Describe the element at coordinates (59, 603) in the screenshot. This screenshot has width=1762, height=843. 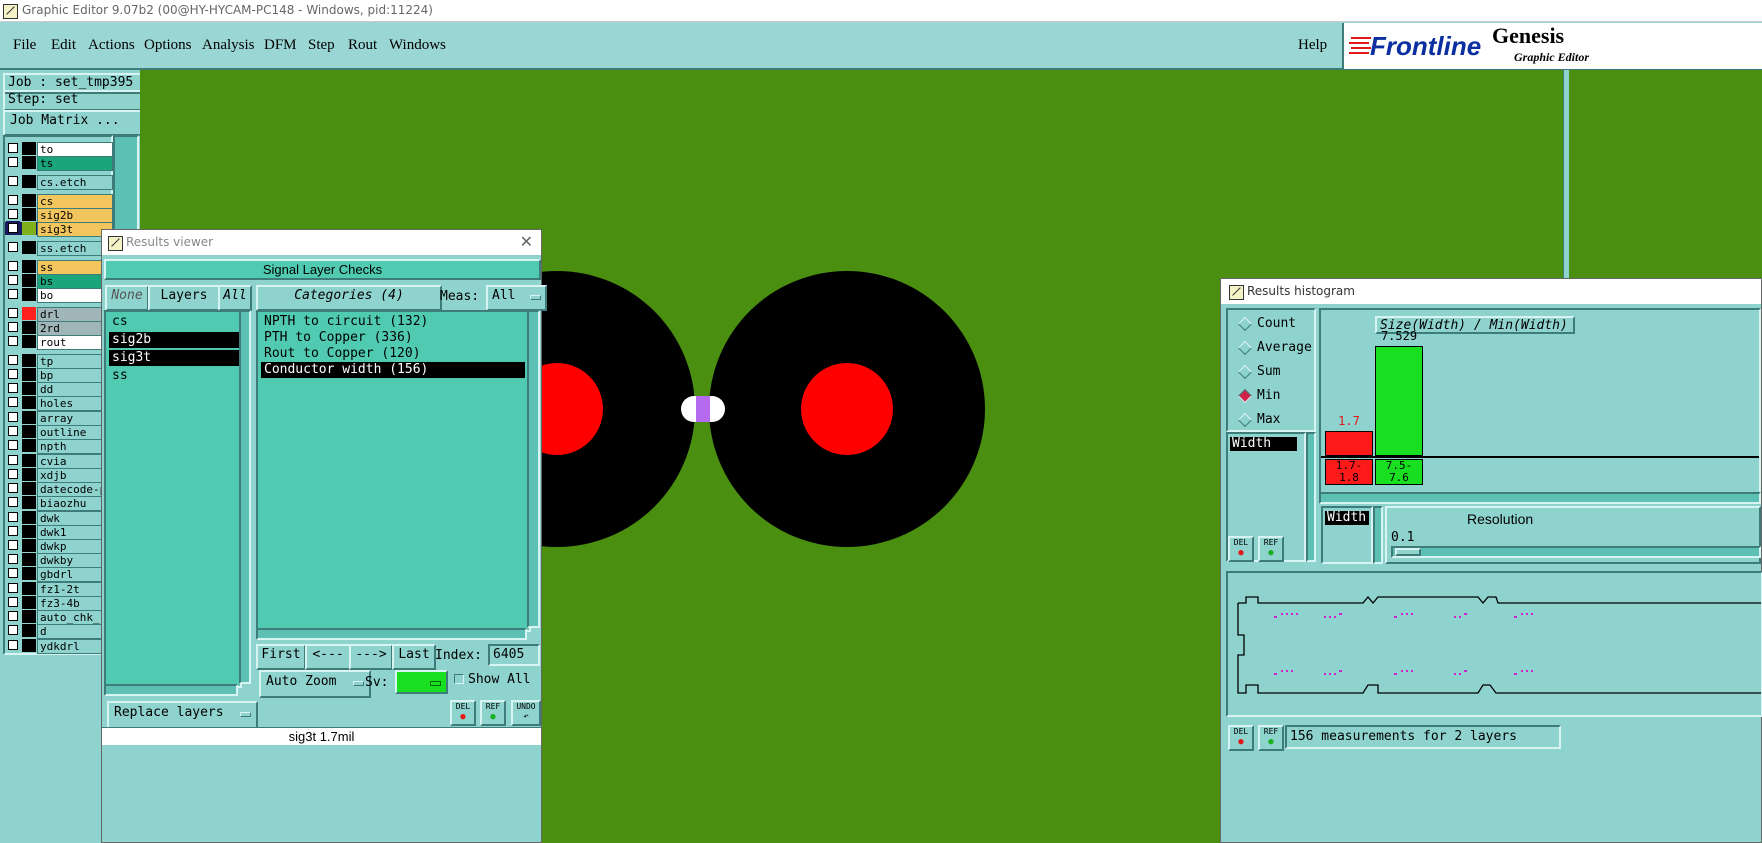
I see `layer-row-fz3-4b: fz3-4b` at that location.